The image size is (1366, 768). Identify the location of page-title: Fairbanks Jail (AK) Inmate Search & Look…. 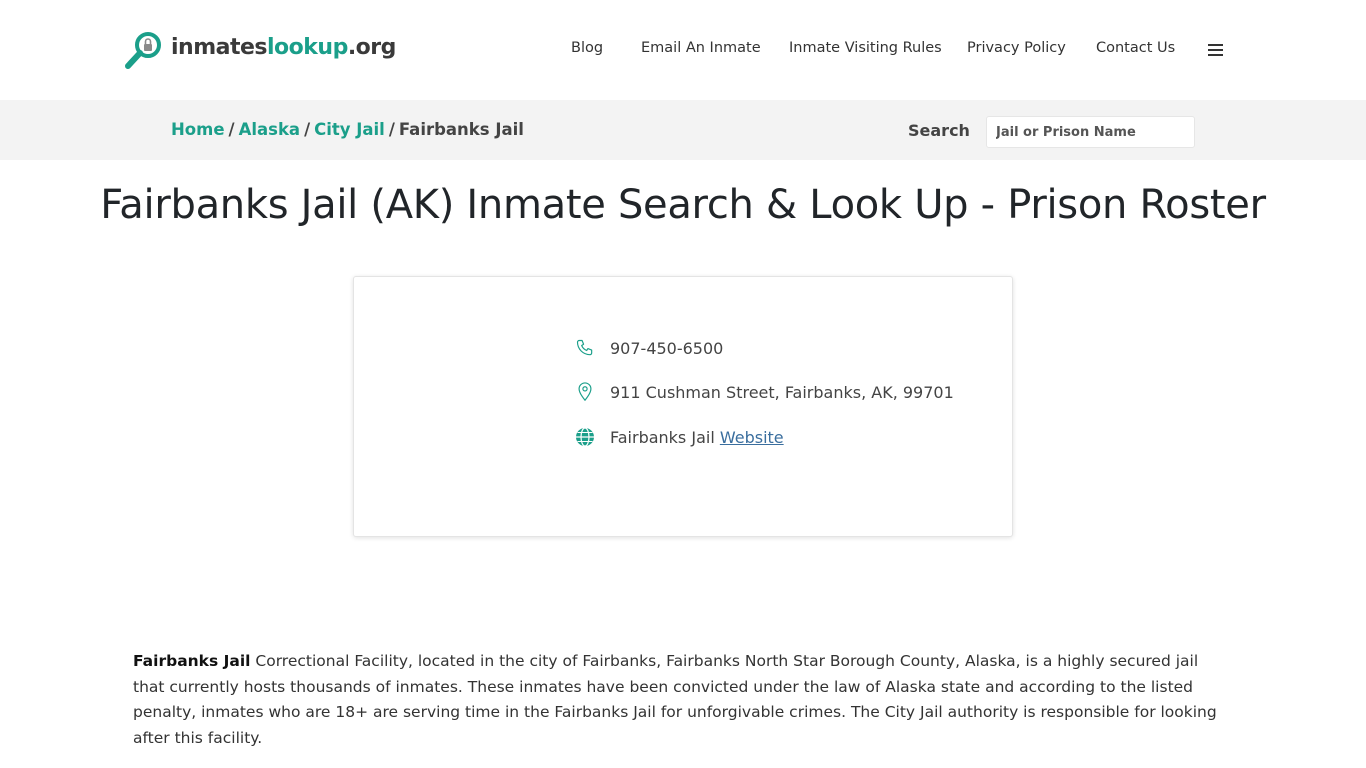
(683, 205).